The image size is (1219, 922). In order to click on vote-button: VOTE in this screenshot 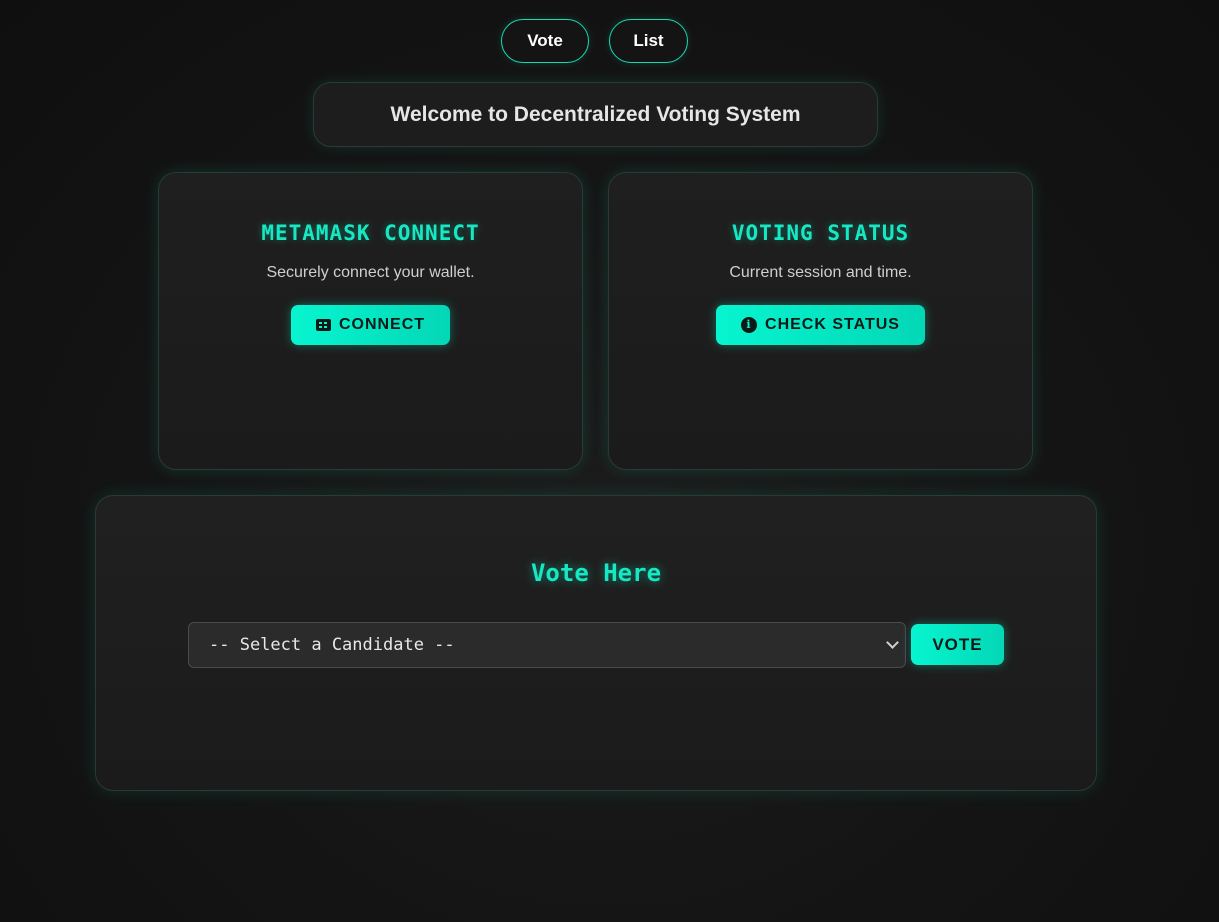, I will do `click(957, 644)`.